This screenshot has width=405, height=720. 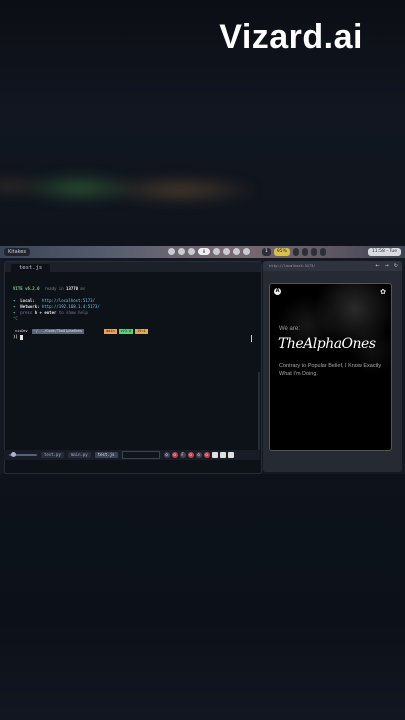 What do you see at coordinates (15, 318) in the screenshot?
I see `interrupt-line: ^C` at bounding box center [15, 318].